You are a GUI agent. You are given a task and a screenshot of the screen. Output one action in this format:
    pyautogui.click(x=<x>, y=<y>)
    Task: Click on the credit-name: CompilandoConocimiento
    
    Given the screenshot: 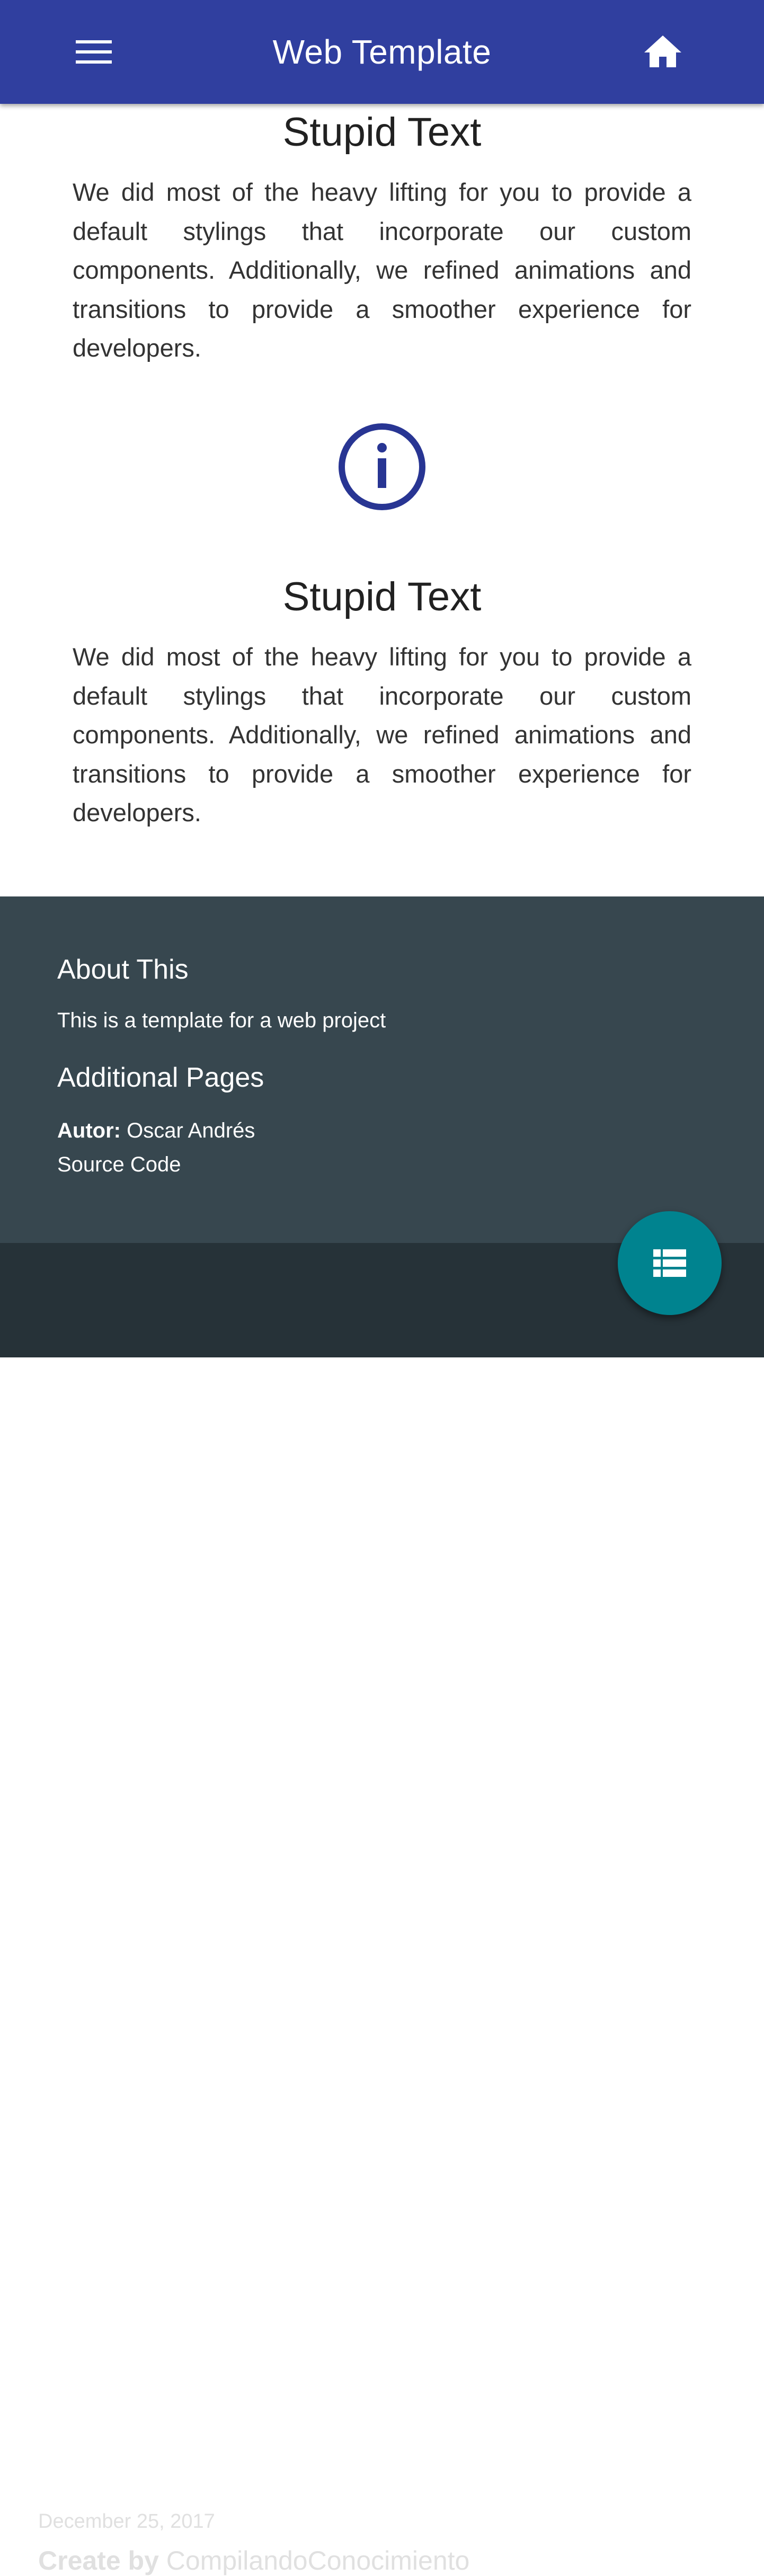 What is the action you would take?
    pyautogui.click(x=318, y=2560)
    